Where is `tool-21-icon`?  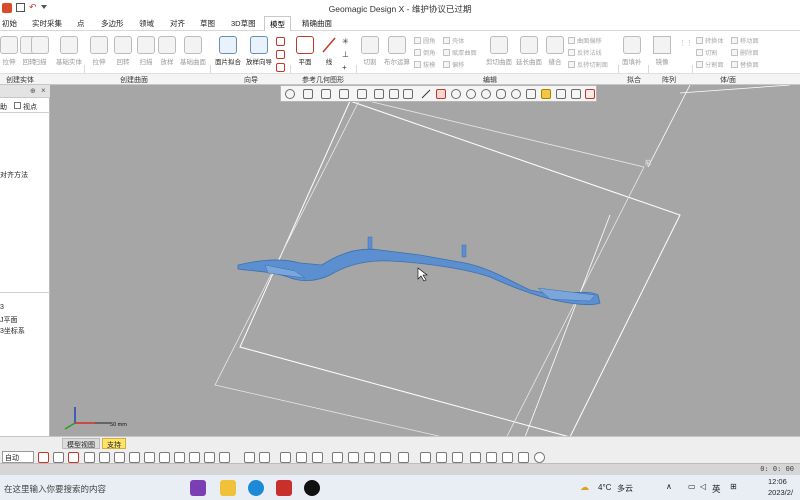
tool-21-icon is located at coordinates (369, 457).